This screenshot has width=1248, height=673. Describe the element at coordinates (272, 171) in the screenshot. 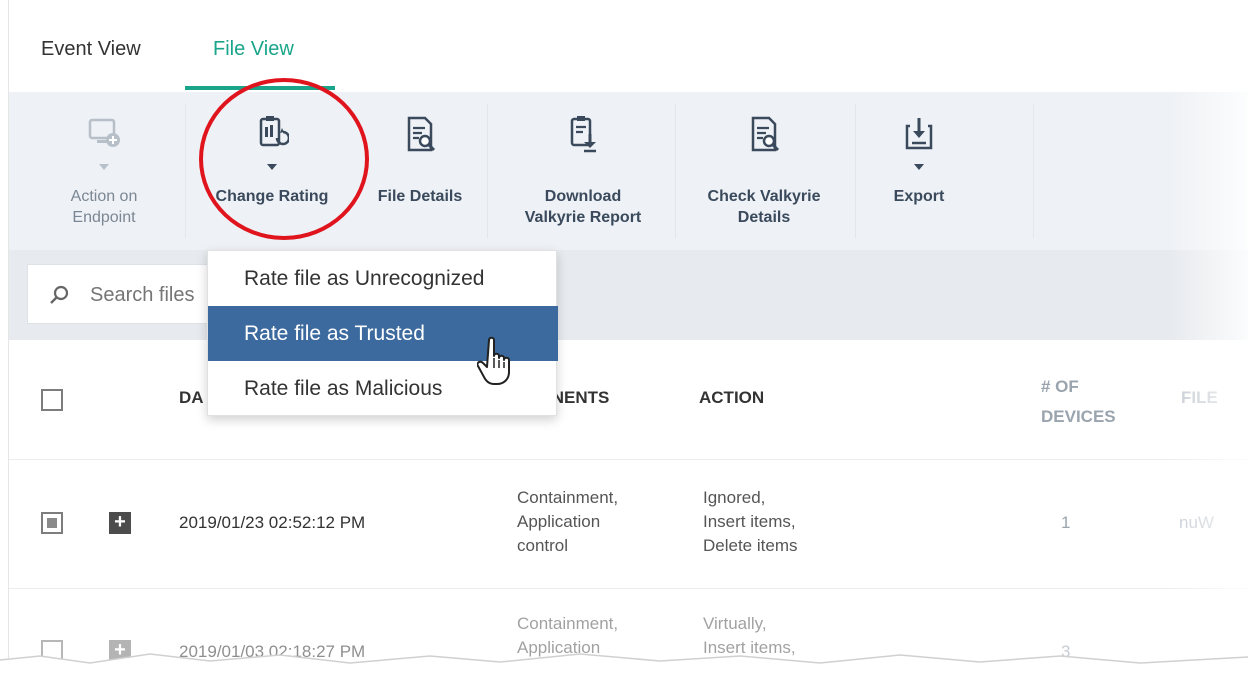

I see `change-rating-button: Change Rating` at that location.